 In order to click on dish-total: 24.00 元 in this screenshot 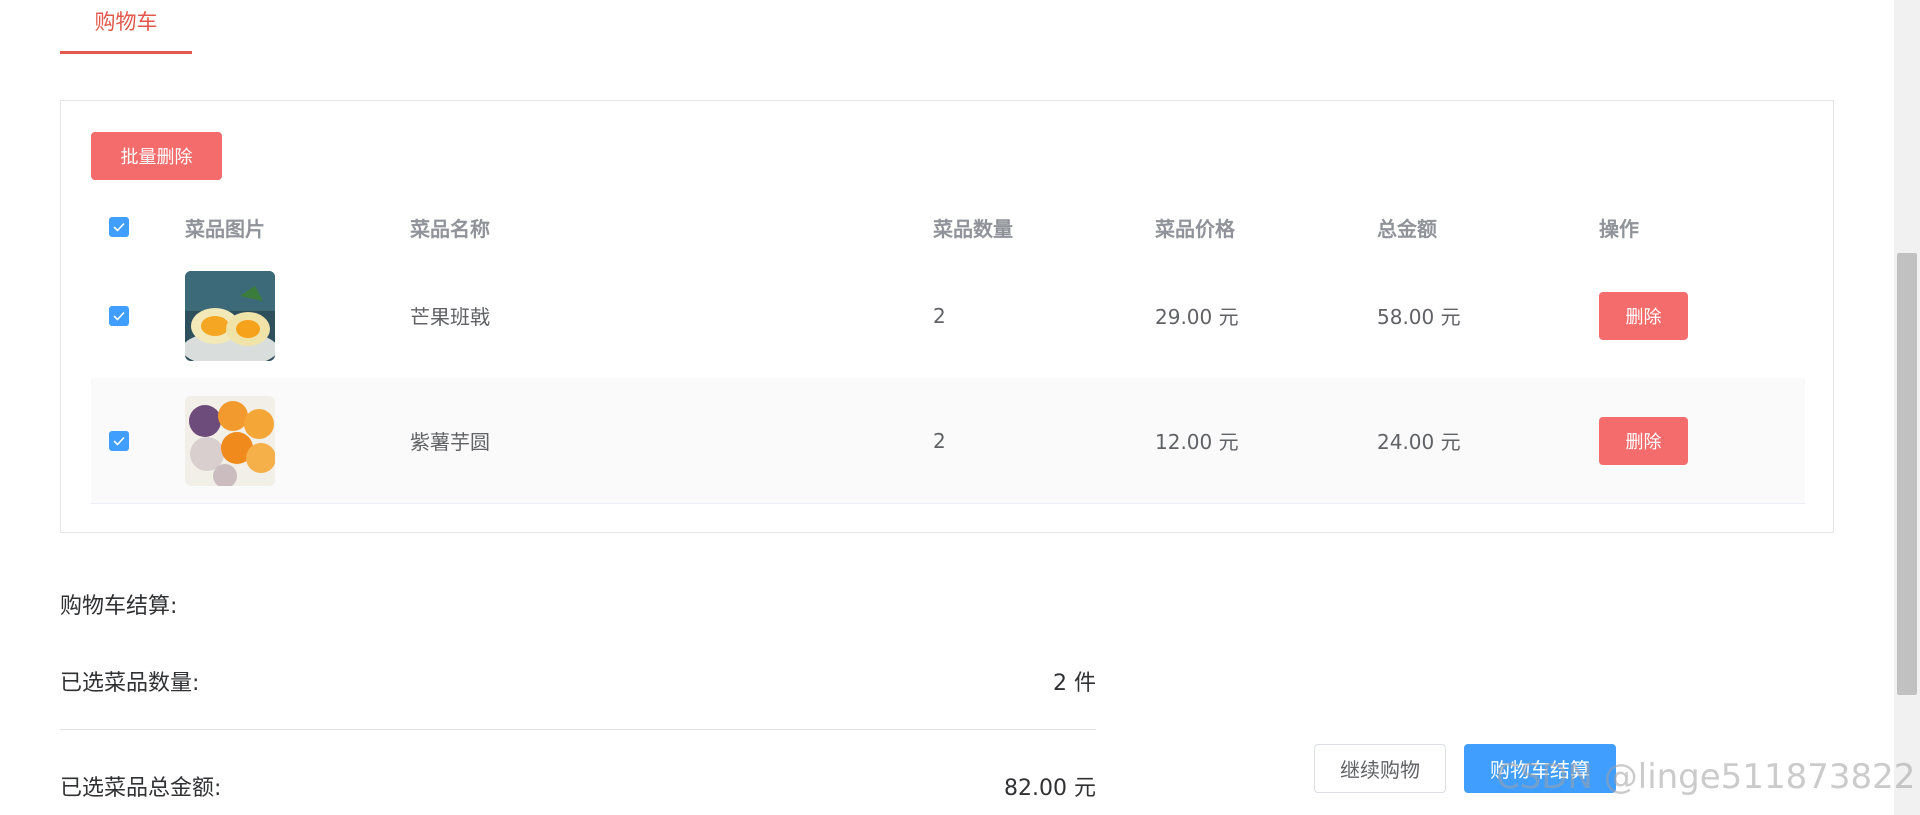, I will do `click(1419, 442)`.